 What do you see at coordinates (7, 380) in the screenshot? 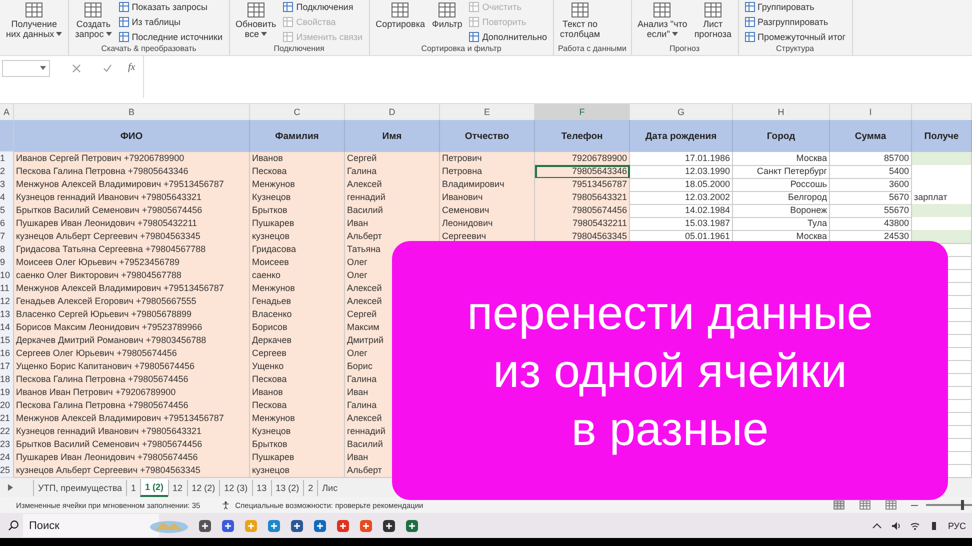
I see `row-number: 18` at bounding box center [7, 380].